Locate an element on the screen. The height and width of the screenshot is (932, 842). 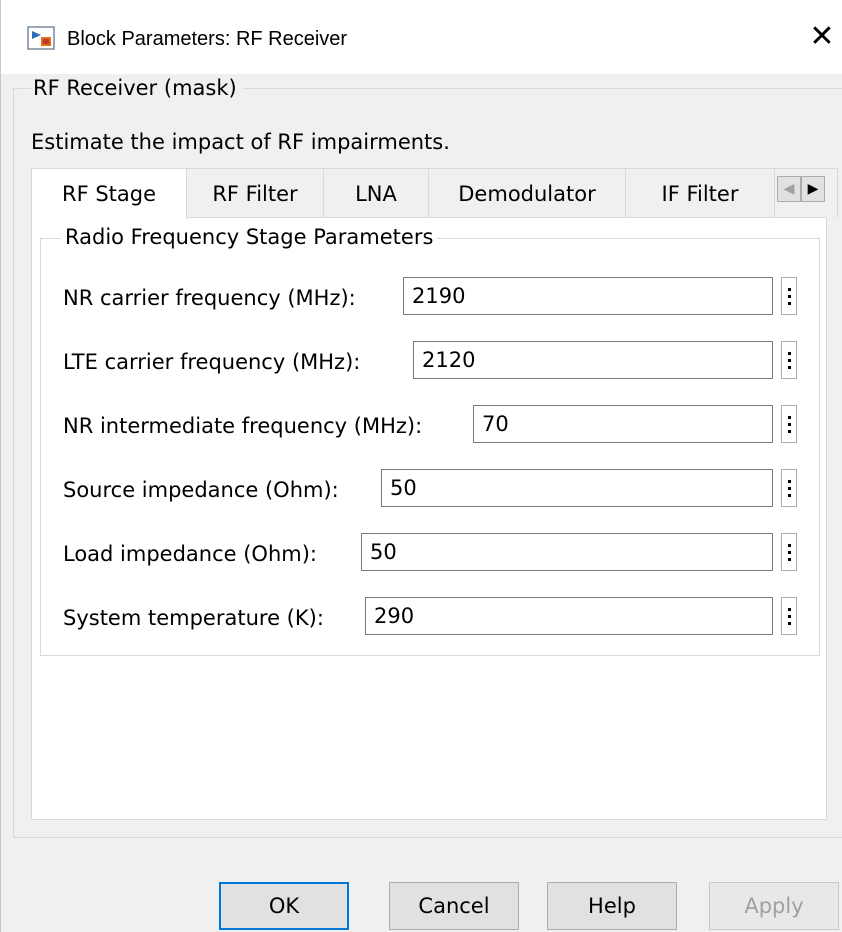
param-label: LTE carrier frequency (MHz): is located at coordinates (212, 362).